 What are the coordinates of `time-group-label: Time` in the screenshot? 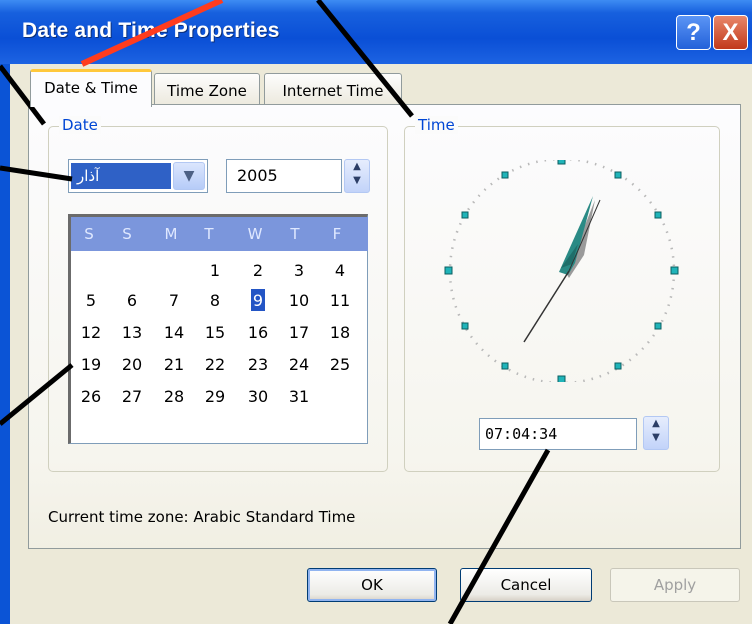 It's located at (436, 125).